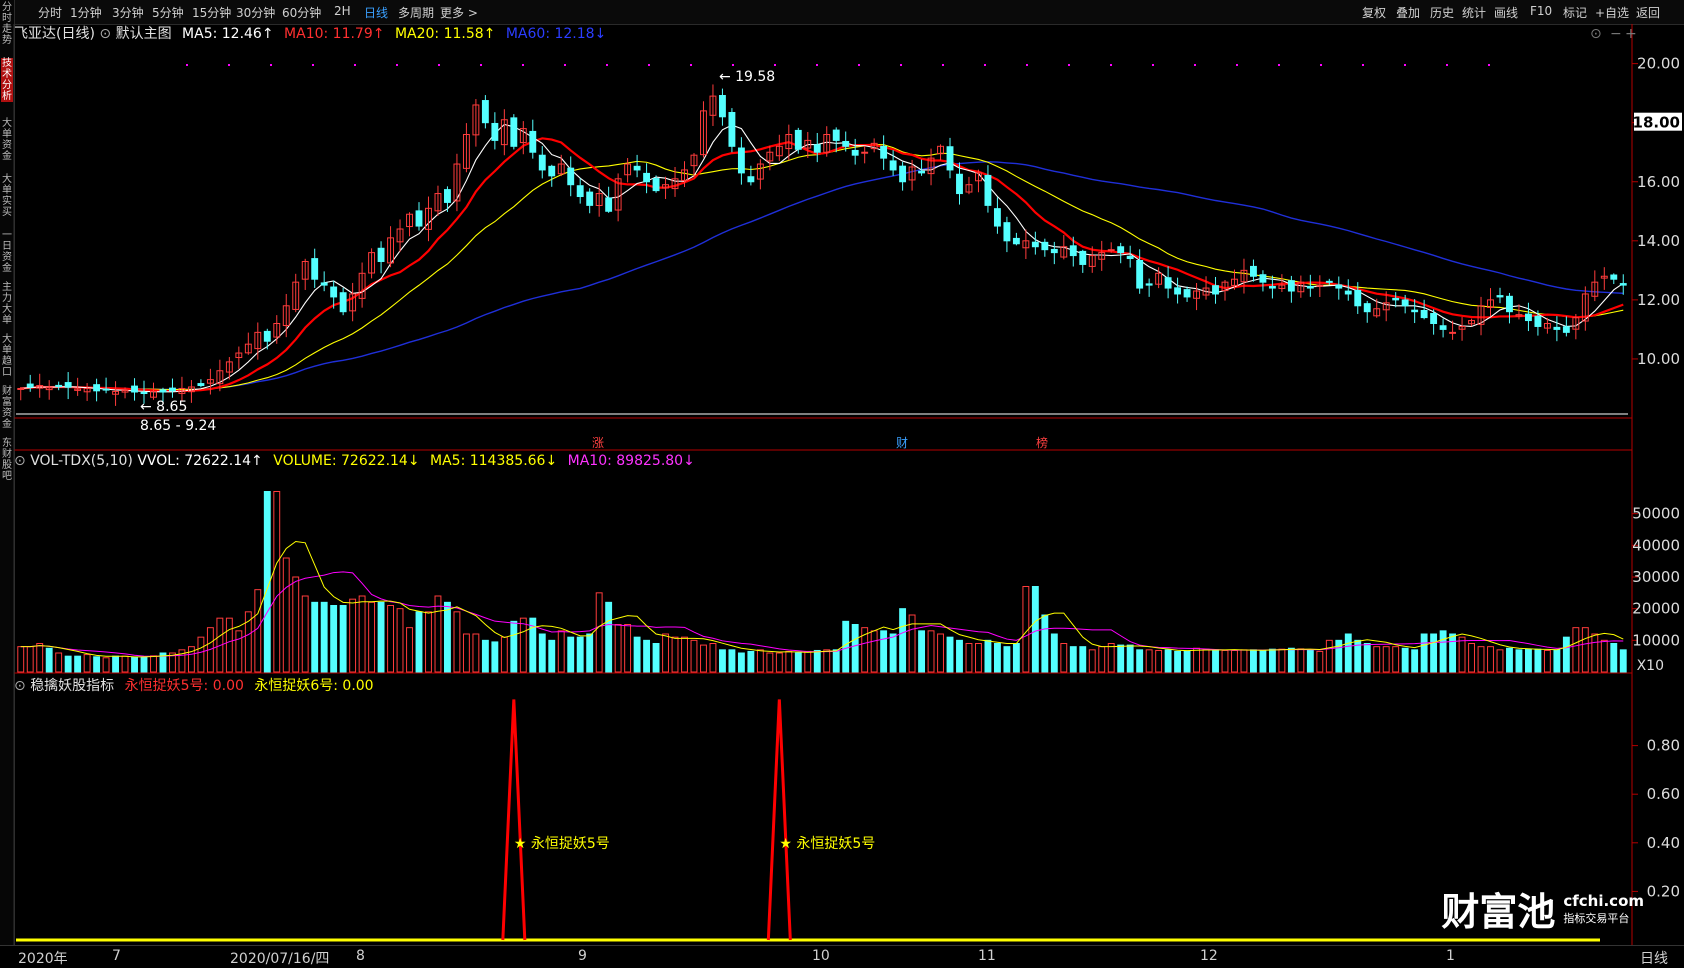 The height and width of the screenshot is (968, 1684). What do you see at coordinates (1658, 359) in the screenshot?
I see `y-tick-label: 10.00` at bounding box center [1658, 359].